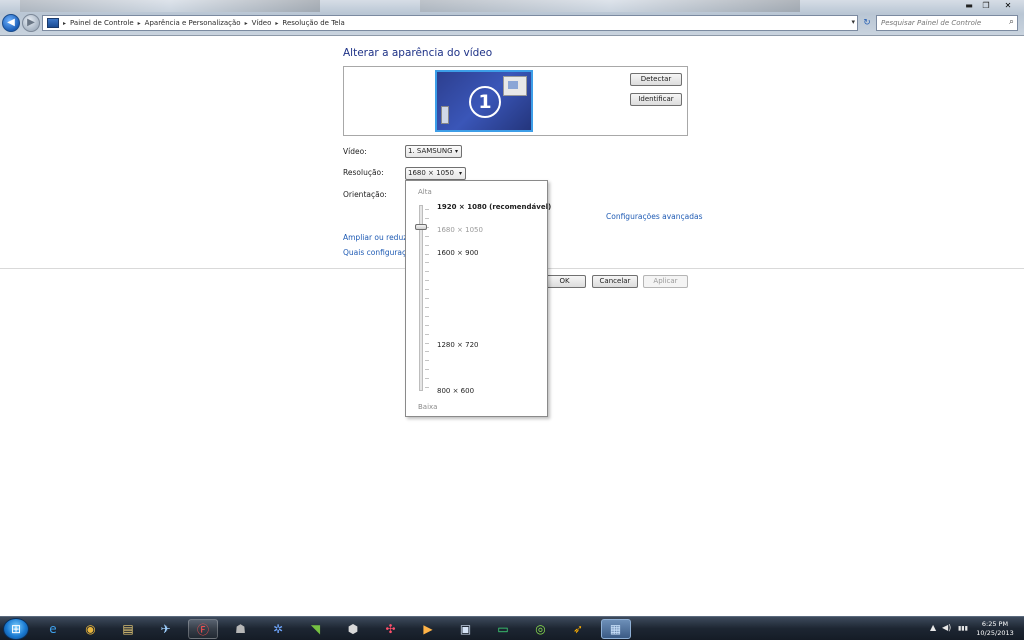 The height and width of the screenshot is (640, 1024). I want to click on refresh-icon: ↻, so click(867, 23).